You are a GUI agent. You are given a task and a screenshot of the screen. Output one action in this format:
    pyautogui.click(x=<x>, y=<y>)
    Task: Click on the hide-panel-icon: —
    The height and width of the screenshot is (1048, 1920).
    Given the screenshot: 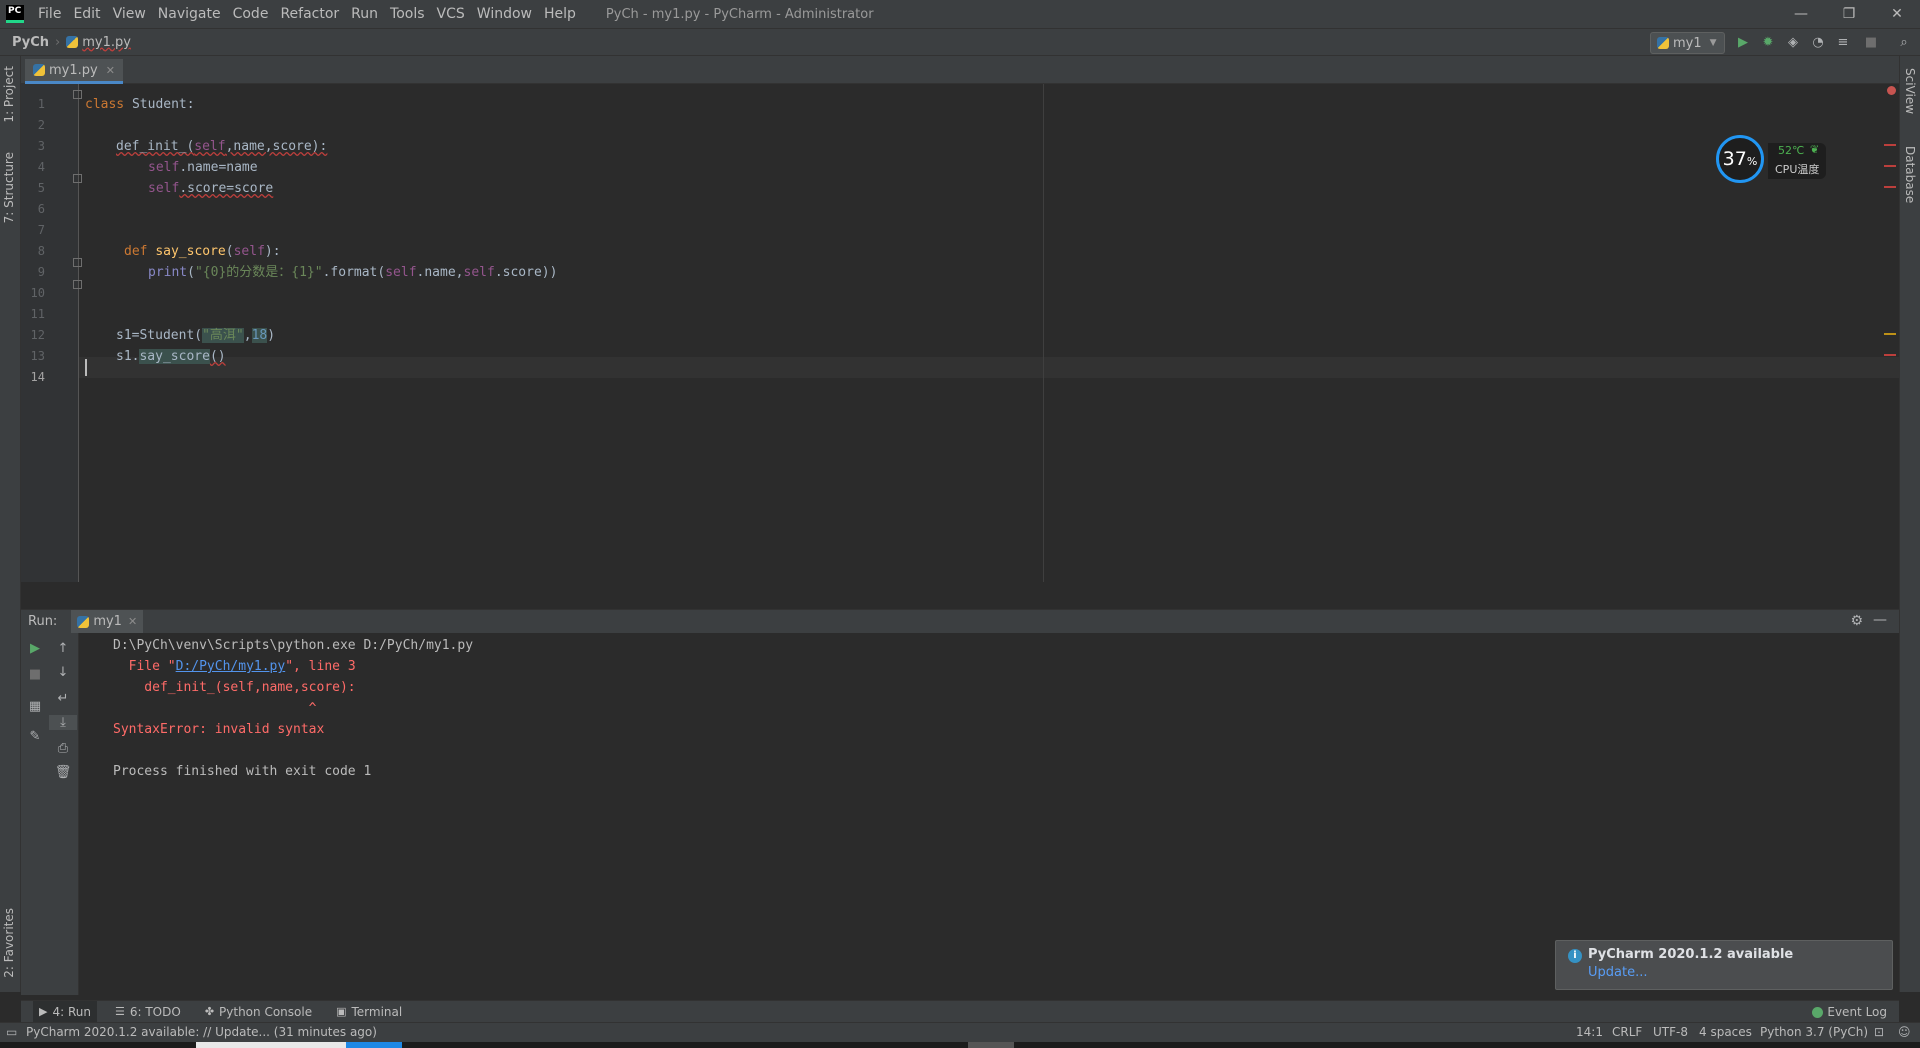 What is the action you would take?
    pyautogui.click(x=1880, y=620)
    